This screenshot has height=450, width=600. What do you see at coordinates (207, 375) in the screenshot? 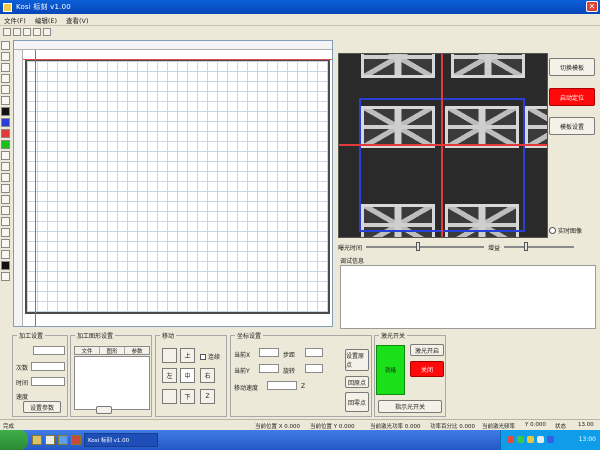
I see `move-right-button: 右` at bounding box center [207, 375].